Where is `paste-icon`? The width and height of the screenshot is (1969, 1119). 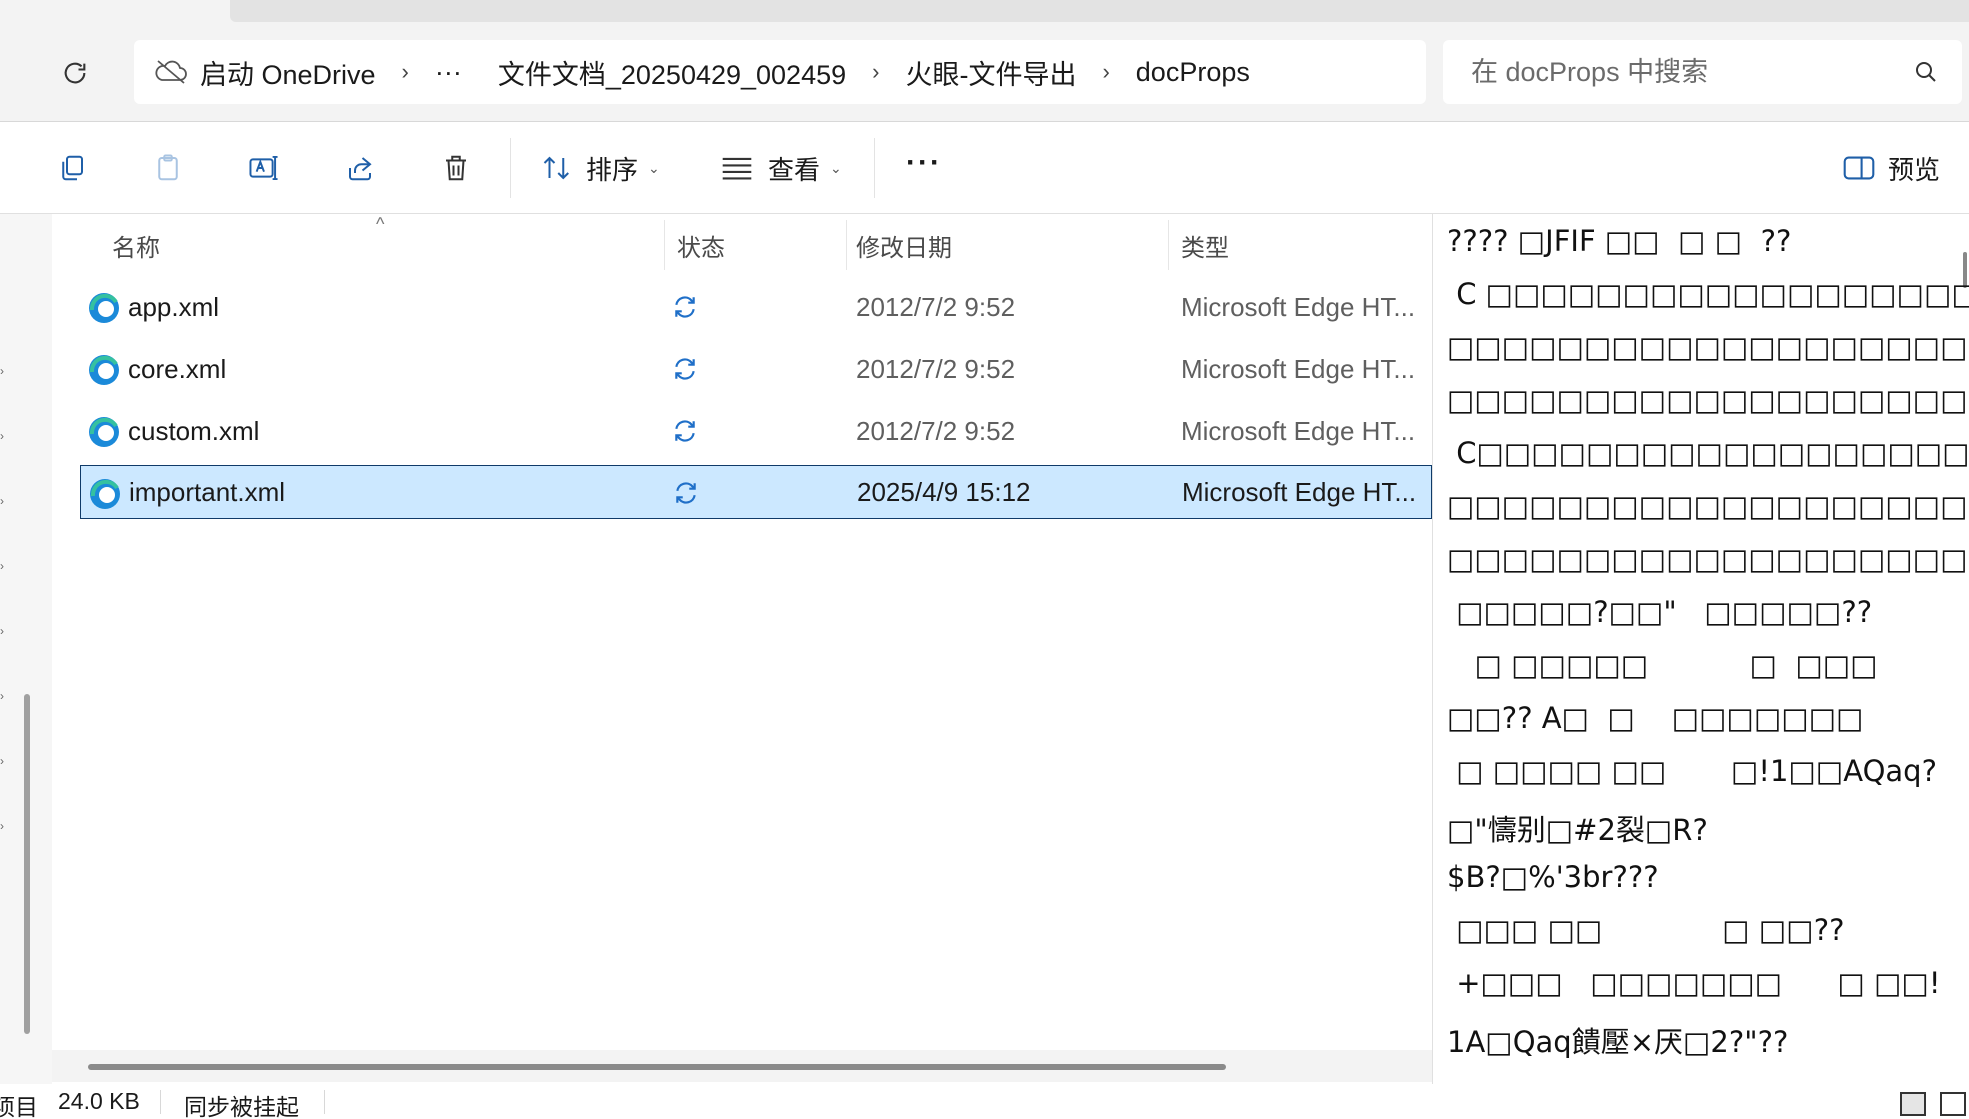 paste-icon is located at coordinates (168, 167).